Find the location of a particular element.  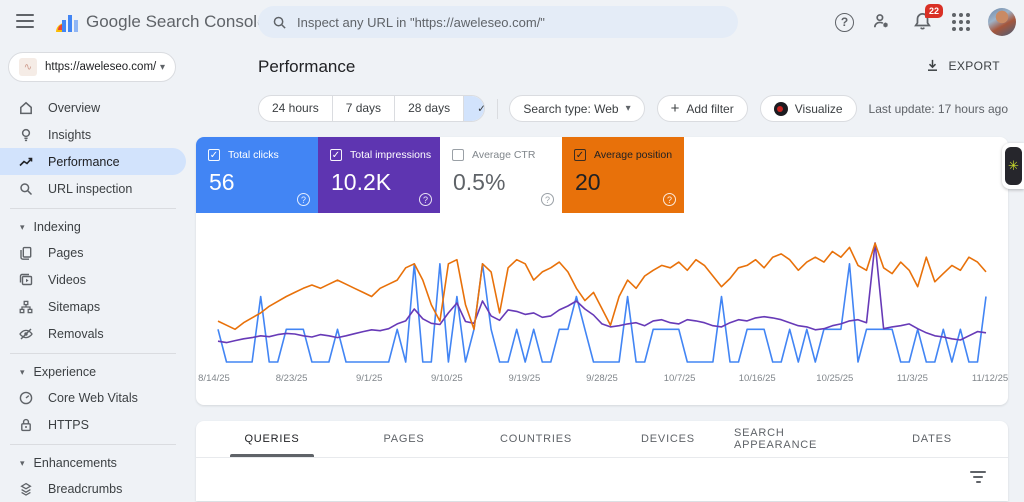

metric-value: 56 is located at coordinates (222, 182).